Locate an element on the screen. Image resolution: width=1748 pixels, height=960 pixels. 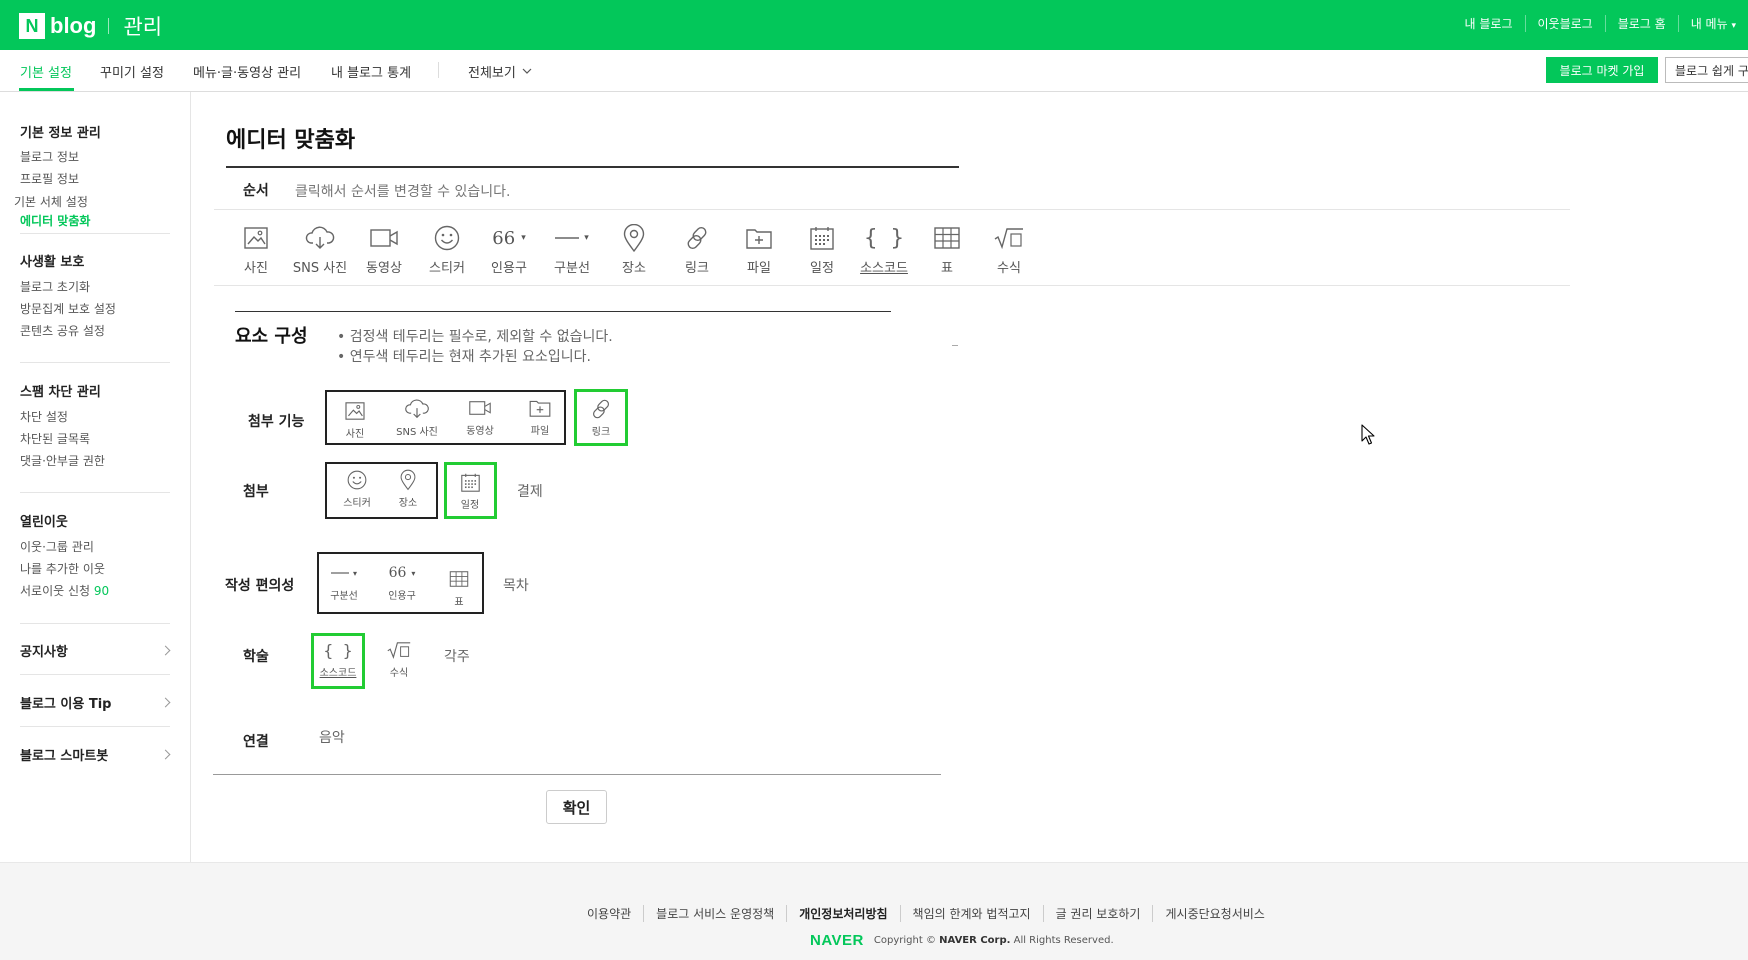
map-pin-icon is located at coordinates (634, 238).